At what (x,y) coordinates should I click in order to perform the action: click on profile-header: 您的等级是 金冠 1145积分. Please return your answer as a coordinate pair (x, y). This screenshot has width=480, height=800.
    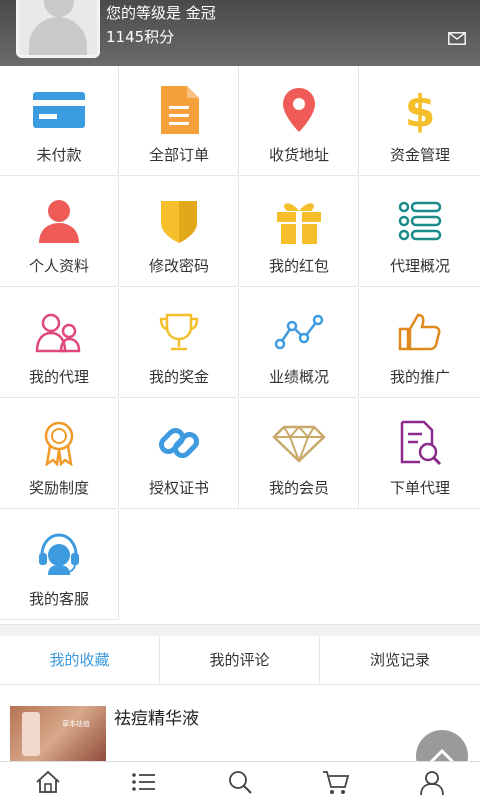
    Looking at the image, I should click on (240, 33).